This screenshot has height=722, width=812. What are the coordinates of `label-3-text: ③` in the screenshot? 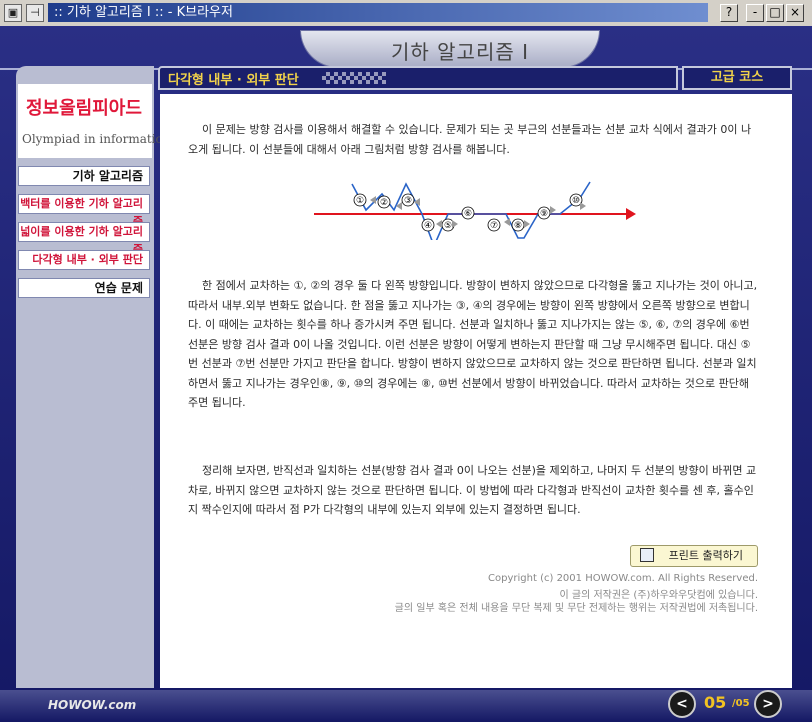 It's located at (408, 201).